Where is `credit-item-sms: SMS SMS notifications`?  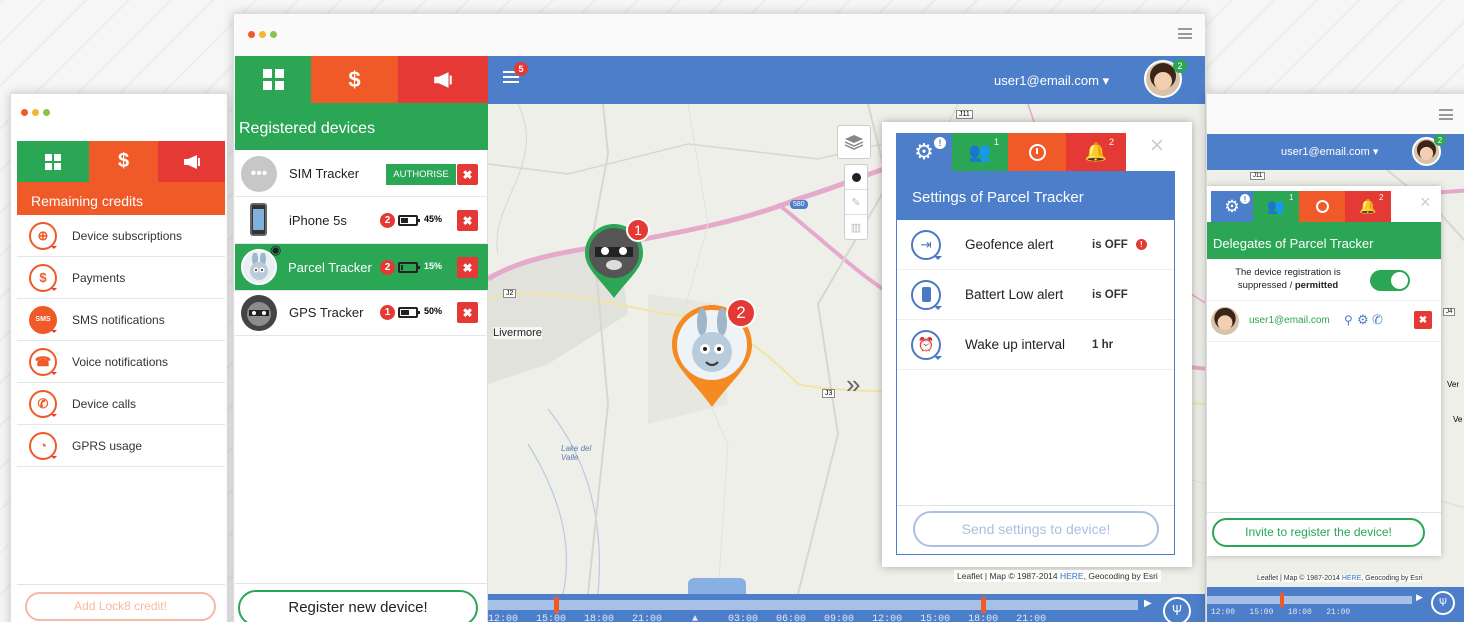 credit-item-sms: SMS SMS notifications is located at coordinates (121, 320).